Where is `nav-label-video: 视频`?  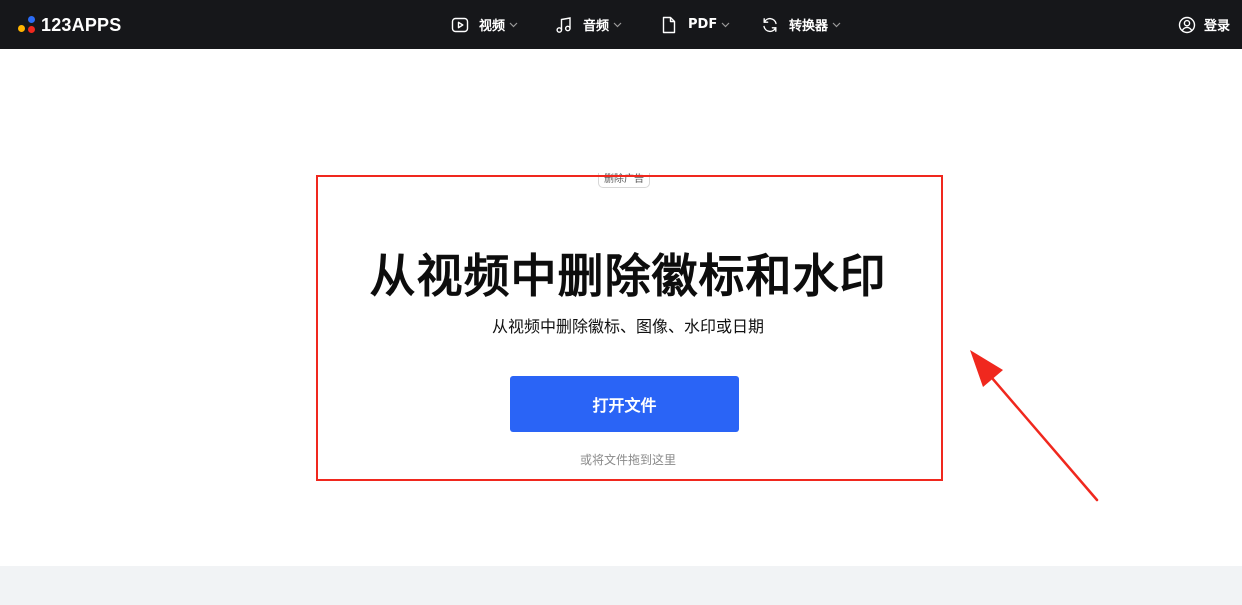 nav-label-video: 视频 is located at coordinates (492, 26).